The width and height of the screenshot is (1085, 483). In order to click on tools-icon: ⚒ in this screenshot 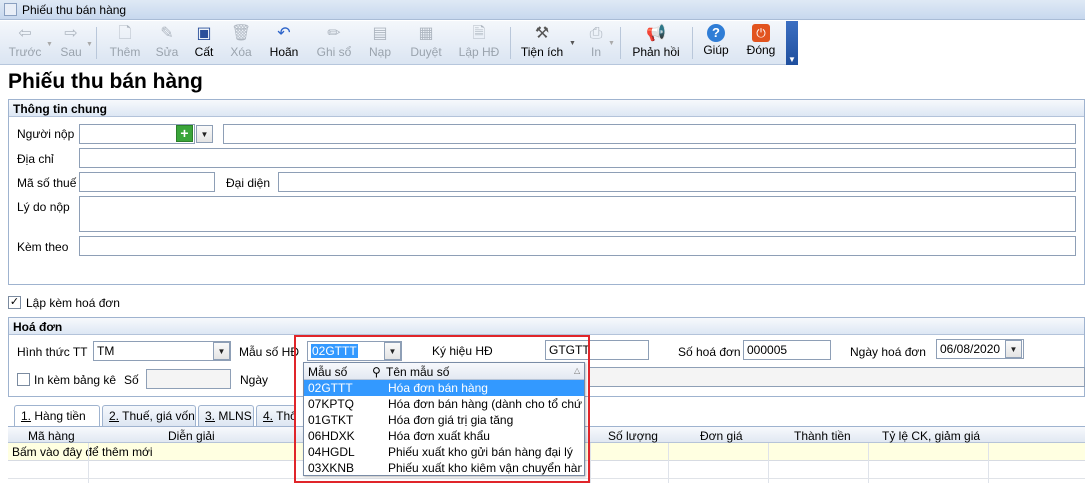, I will do `click(542, 33)`.